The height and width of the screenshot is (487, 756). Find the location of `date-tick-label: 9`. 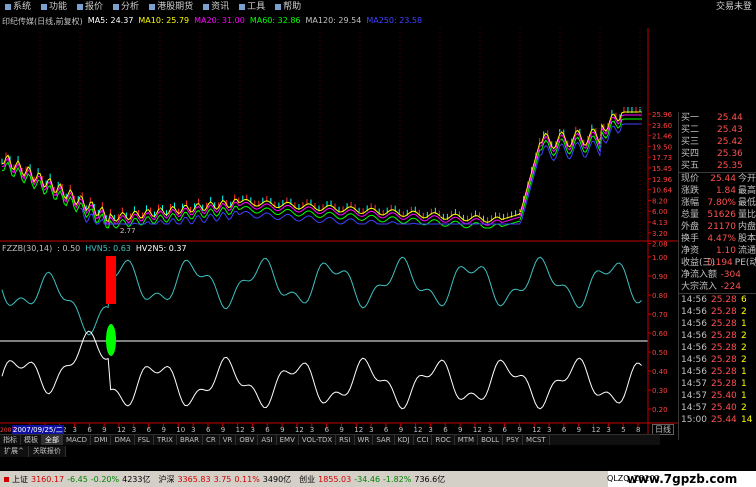

date-tick-label: 9 is located at coordinates (519, 430).